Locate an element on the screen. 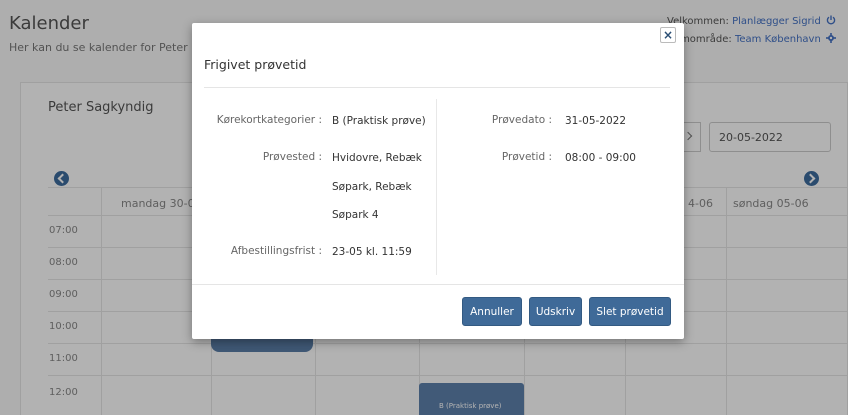  license-category-value: B (Praktisk prøve) is located at coordinates (379, 121).